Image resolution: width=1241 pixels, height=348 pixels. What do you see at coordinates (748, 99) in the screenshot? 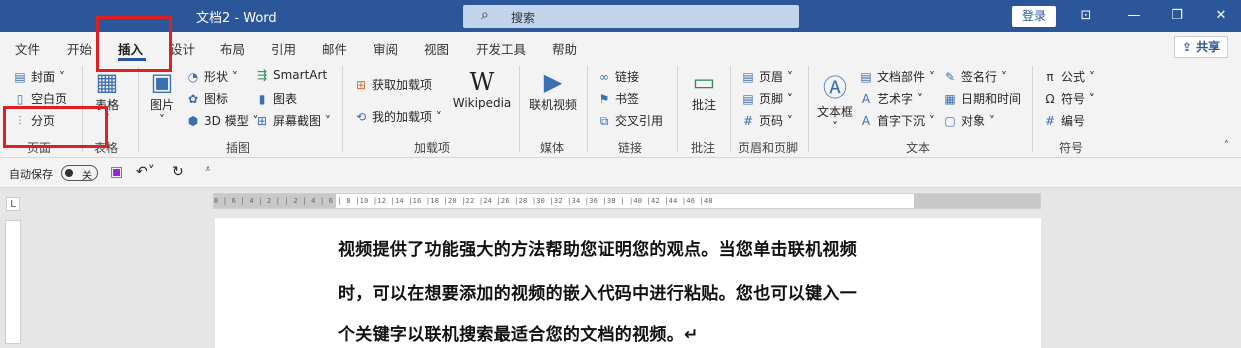
I see `footer-icon: ▤` at bounding box center [748, 99].